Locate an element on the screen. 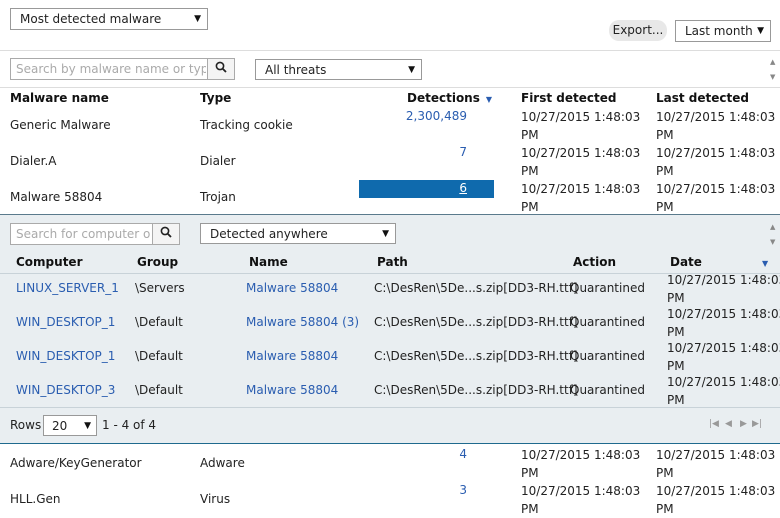 The image size is (780, 518). col-detections: Detections ▼ is located at coordinates (449, 98).